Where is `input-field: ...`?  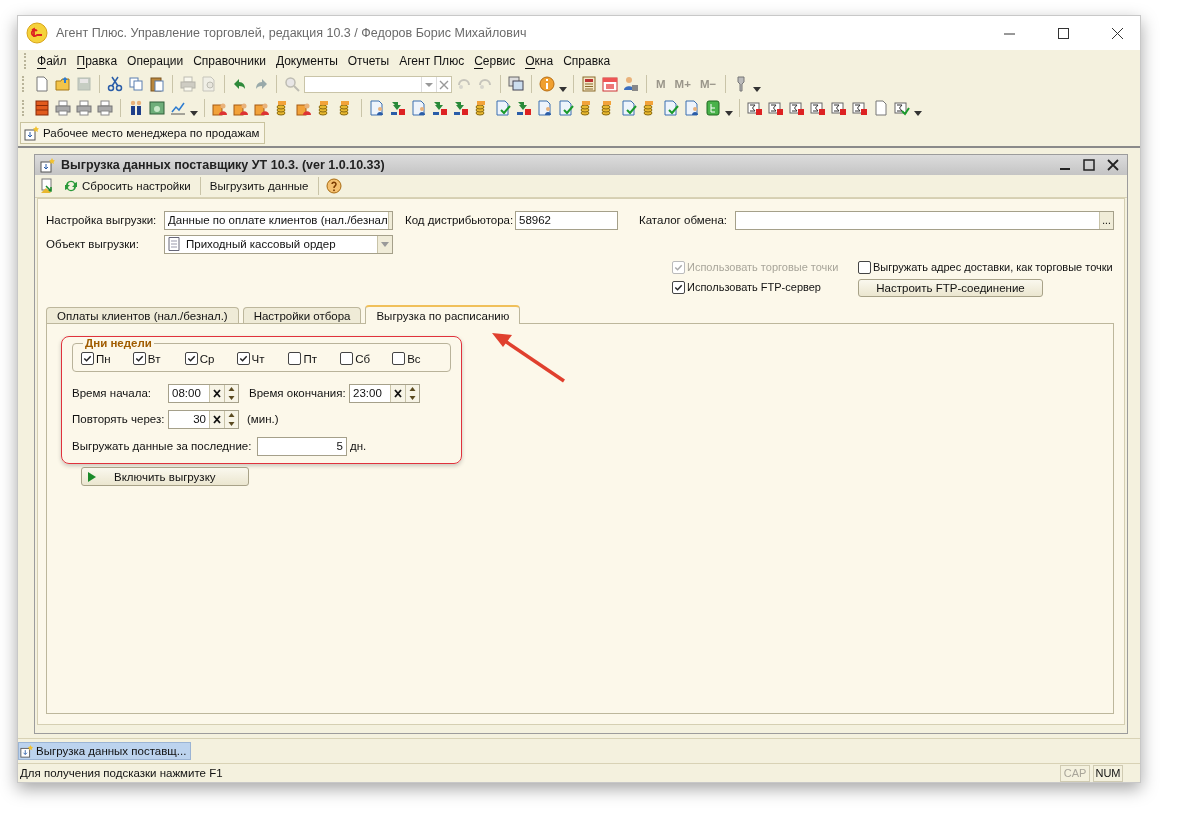
input-field: ... is located at coordinates (924, 220).